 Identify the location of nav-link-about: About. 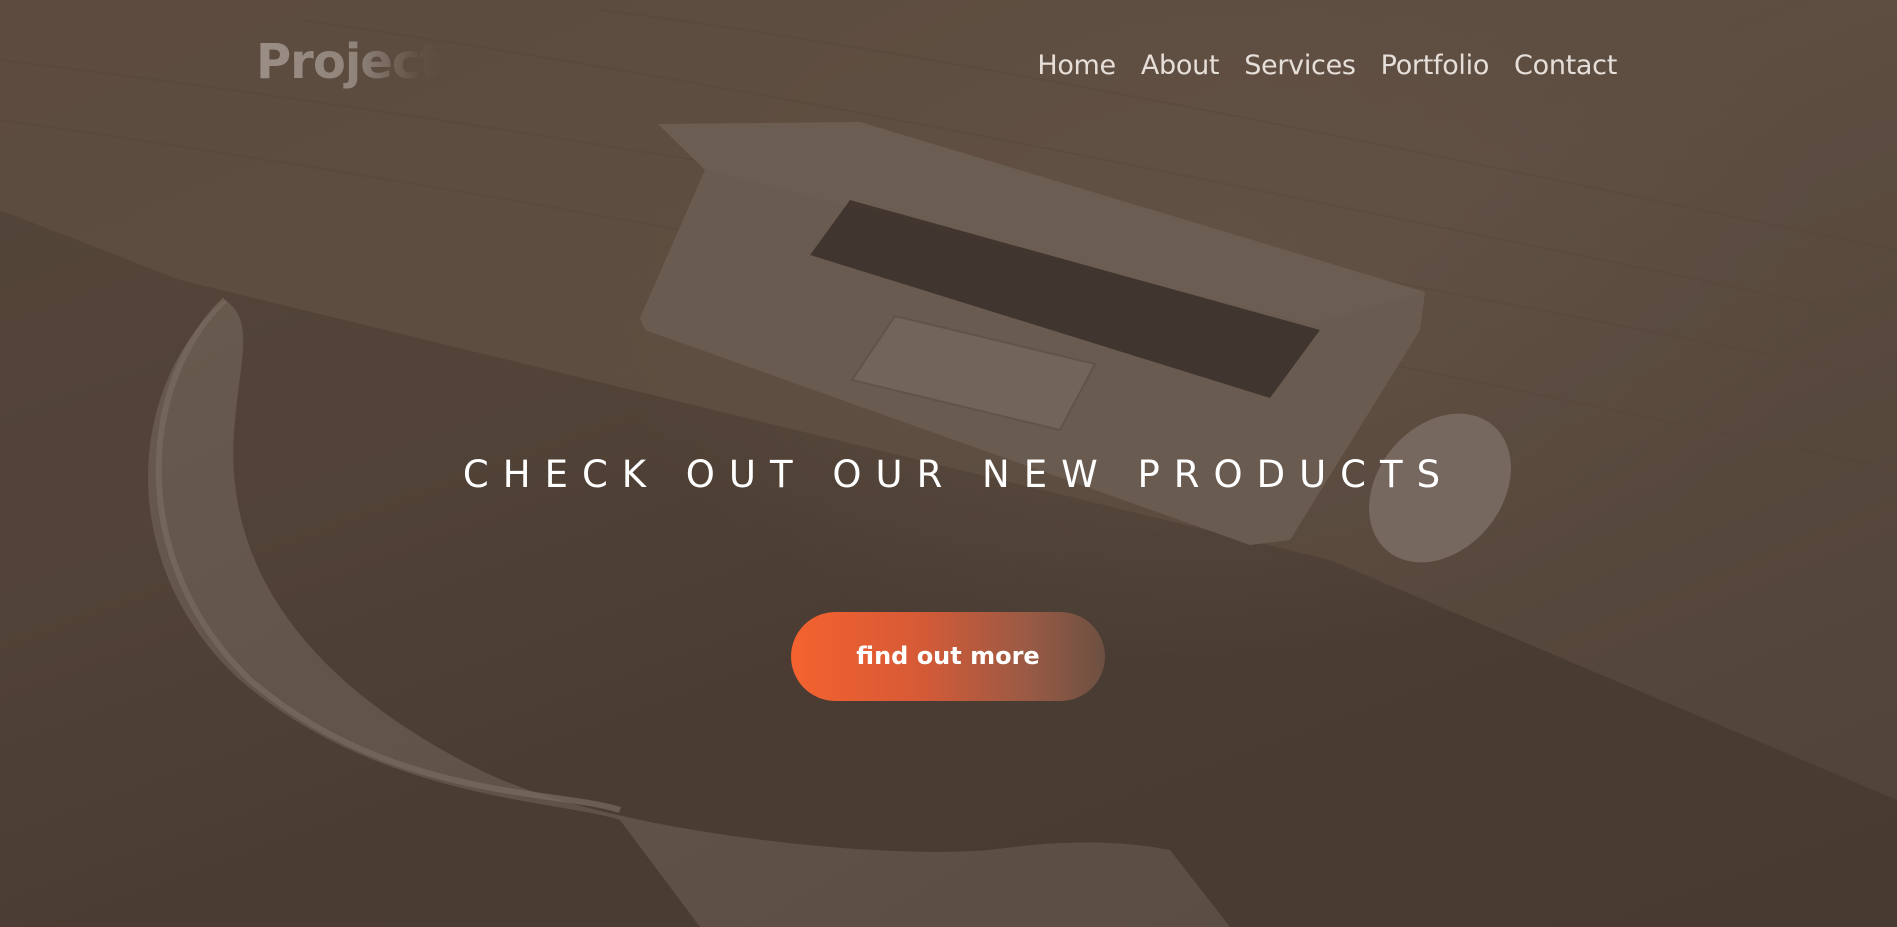
(1180, 65).